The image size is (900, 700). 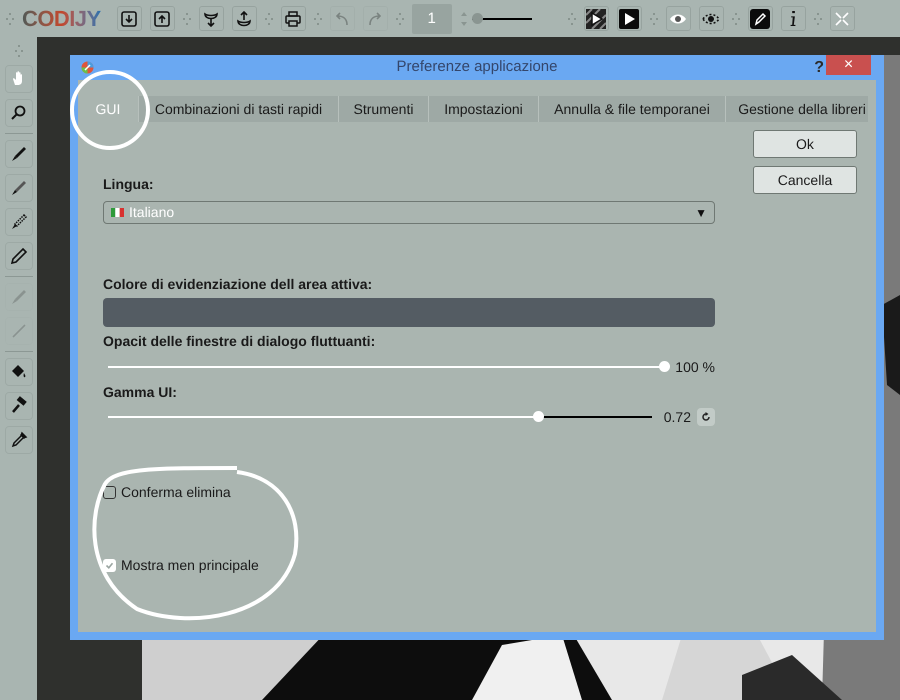 I want to click on pencil-button, so click(x=760, y=18).